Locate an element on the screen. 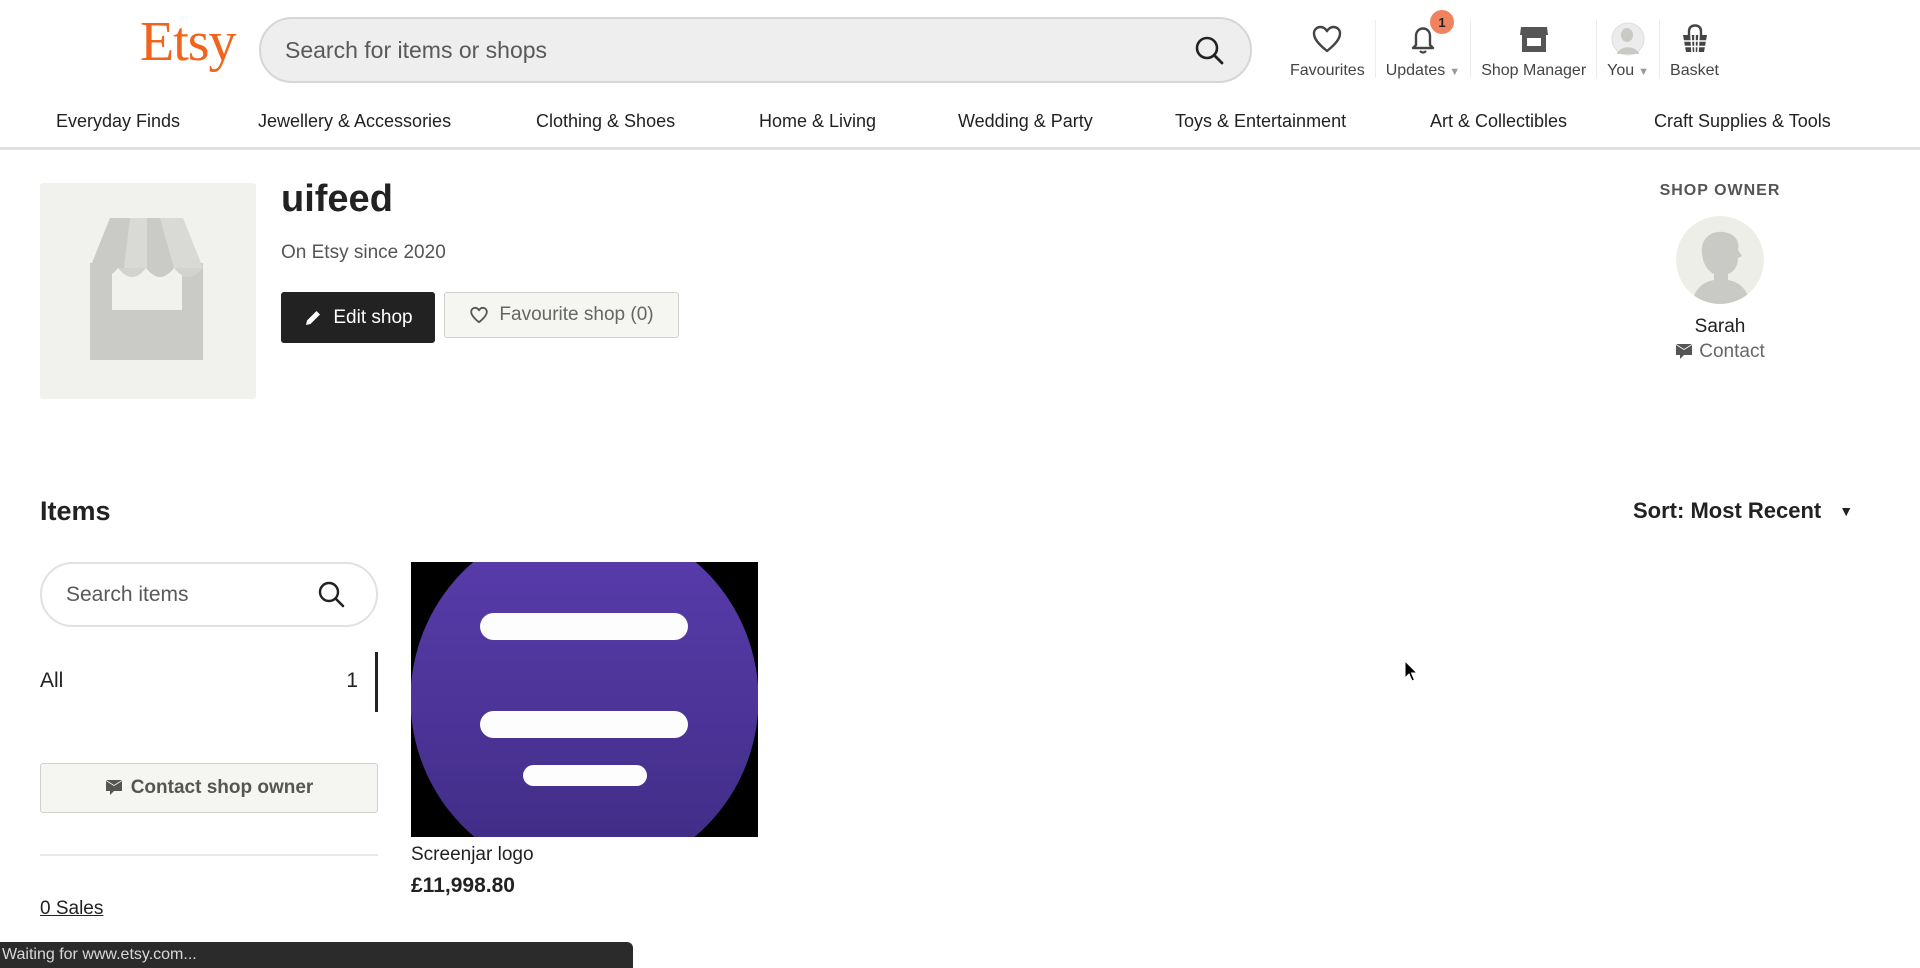  owner-avatar-silhouette is located at coordinates (1721, 267).